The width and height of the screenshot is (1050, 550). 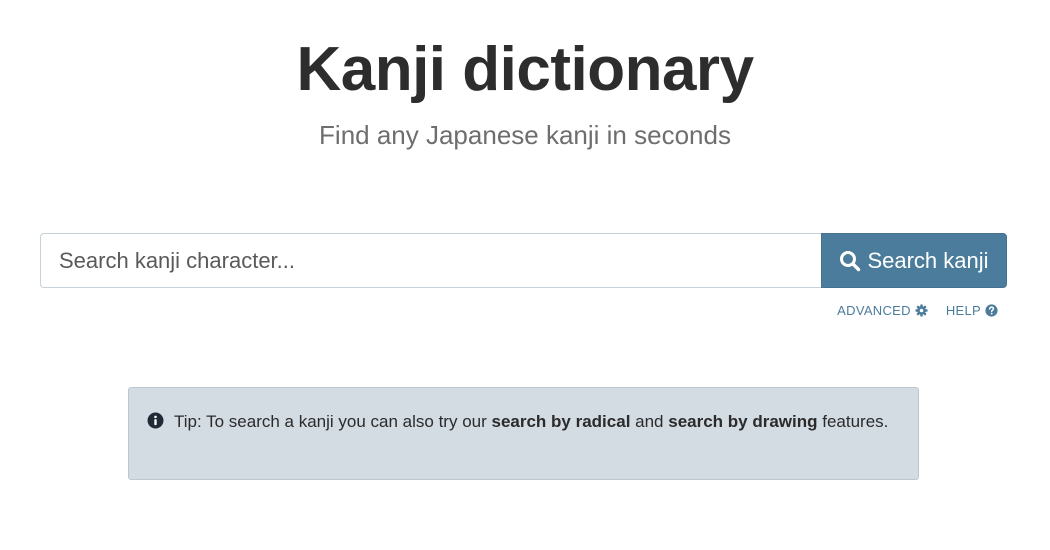 What do you see at coordinates (155, 423) in the screenshot?
I see `info-icon` at bounding box center [155, 423].